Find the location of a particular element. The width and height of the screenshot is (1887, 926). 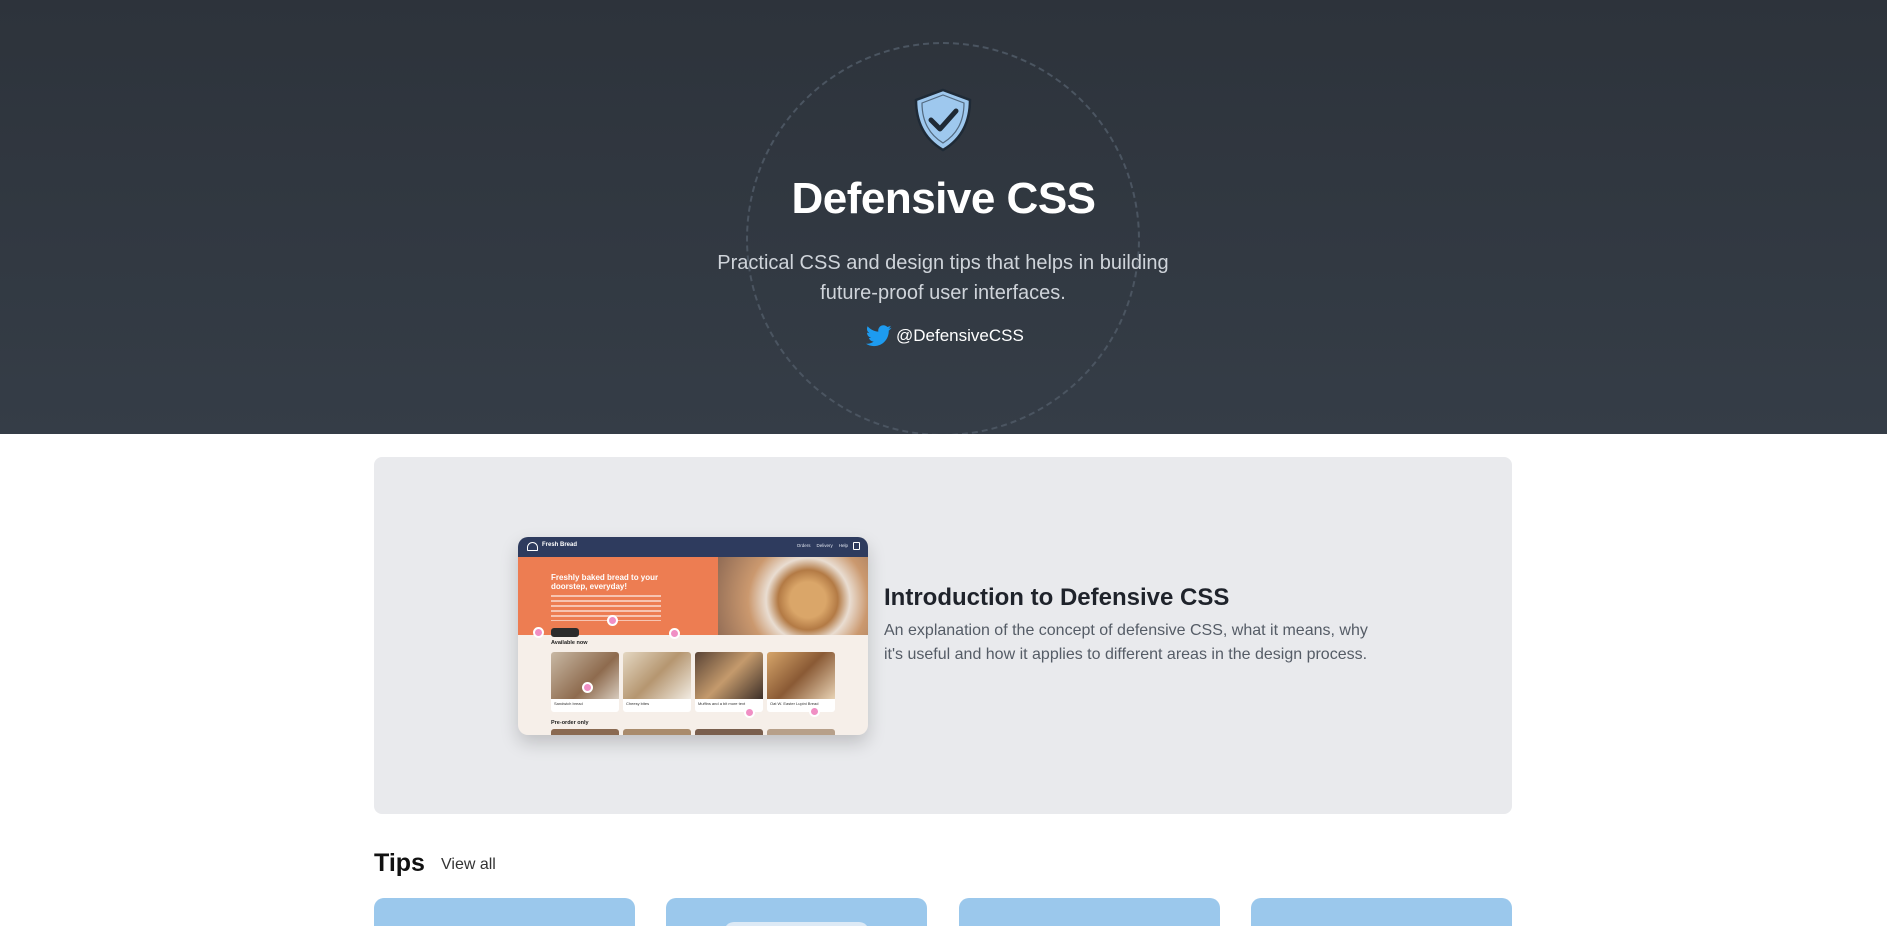

cart-icon is located at coordinates (856, 546).